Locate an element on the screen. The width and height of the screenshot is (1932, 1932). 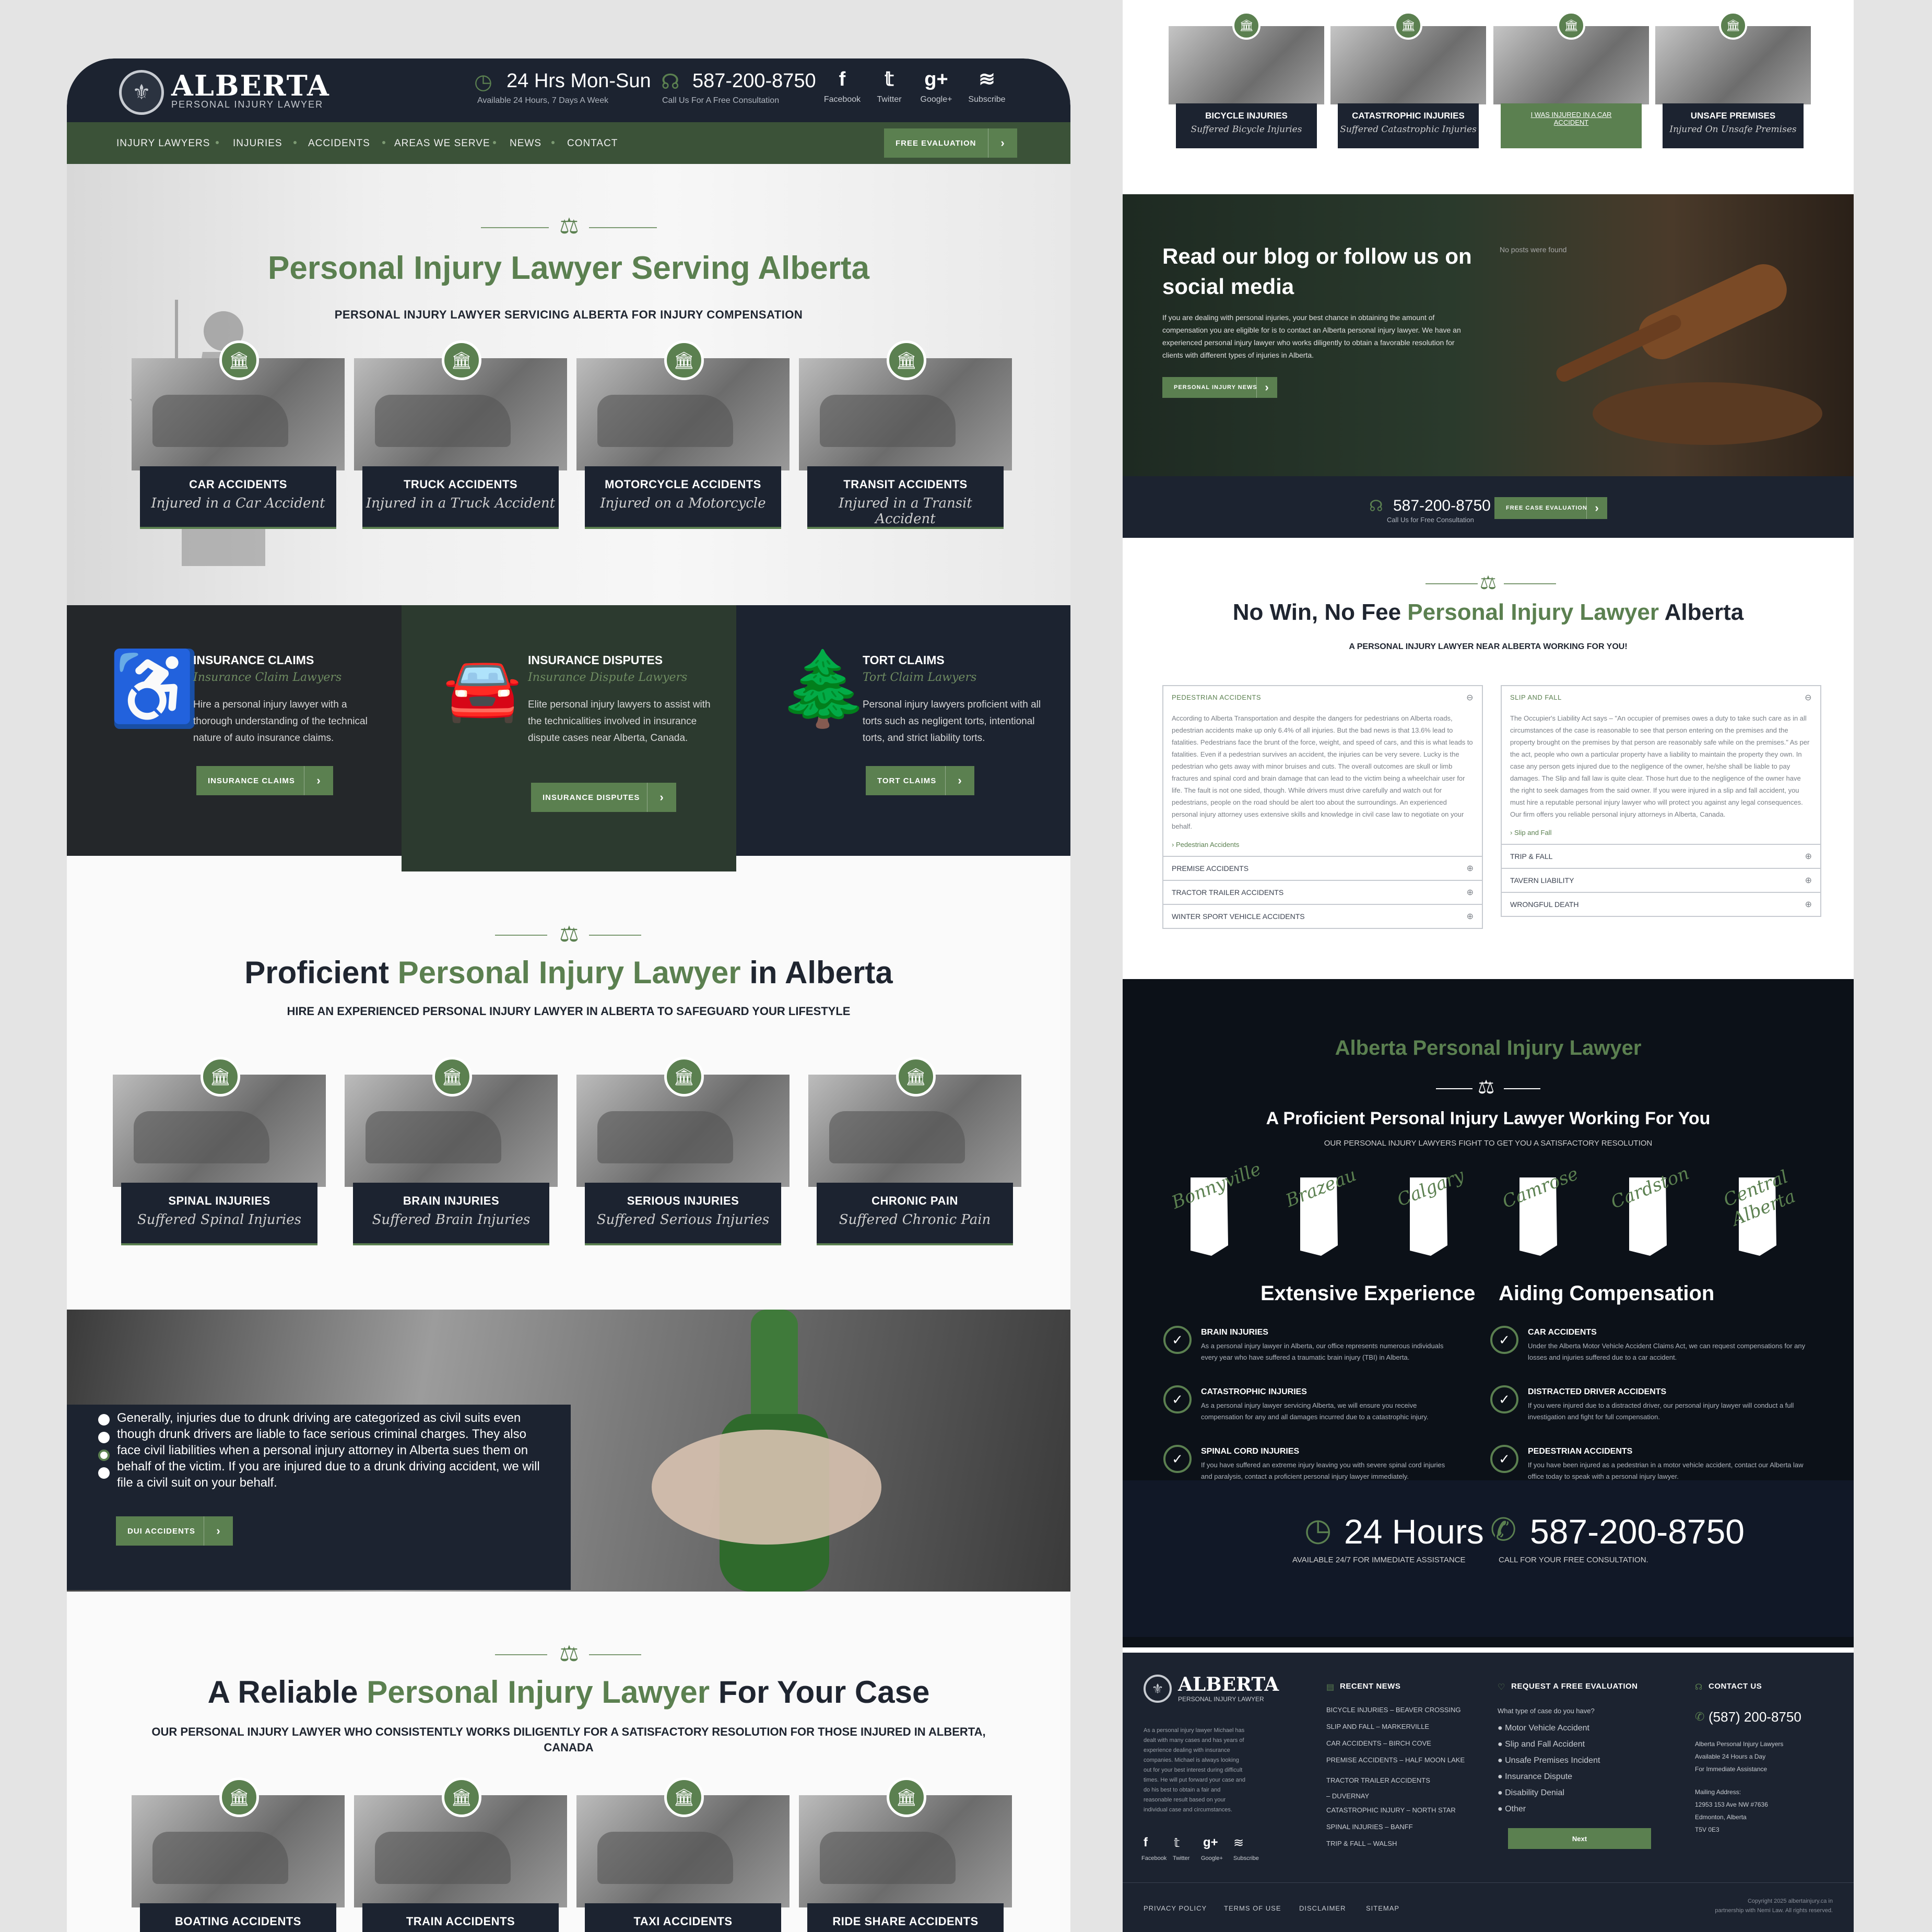
city-brazeau: Brazeau is located at coordinates (1321, 1212).